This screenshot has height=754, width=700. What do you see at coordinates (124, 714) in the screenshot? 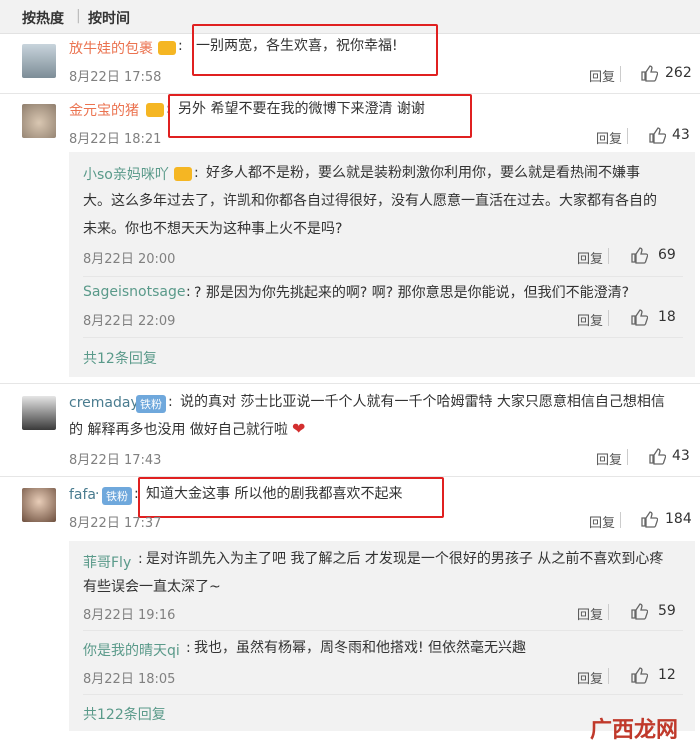
I see `more-replies-link: 共122条回复` at bounding box center [124, 714].